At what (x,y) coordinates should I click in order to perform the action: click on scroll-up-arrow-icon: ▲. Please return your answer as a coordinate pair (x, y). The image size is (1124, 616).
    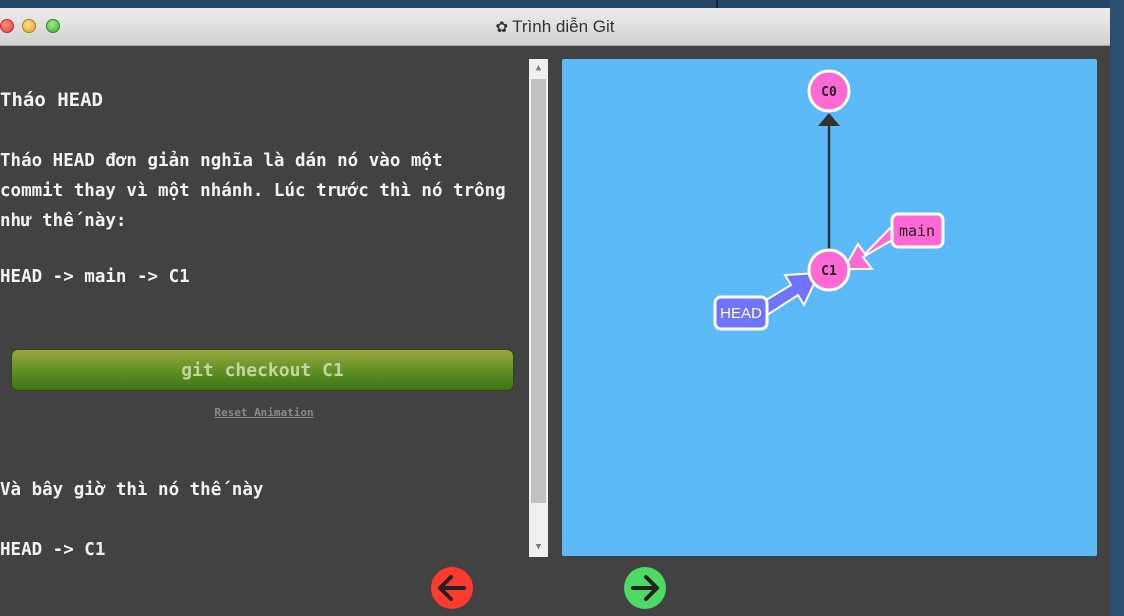
    Looking at the image, I should click on (538, 68).